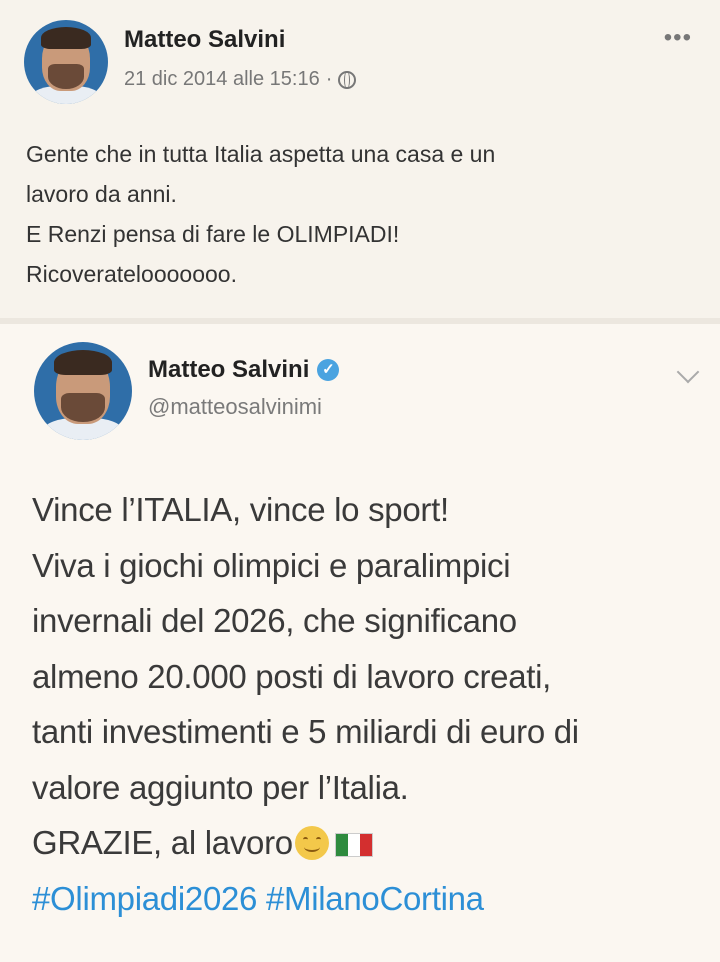  I want to click on italy-flag-icon, so click(353, 845).